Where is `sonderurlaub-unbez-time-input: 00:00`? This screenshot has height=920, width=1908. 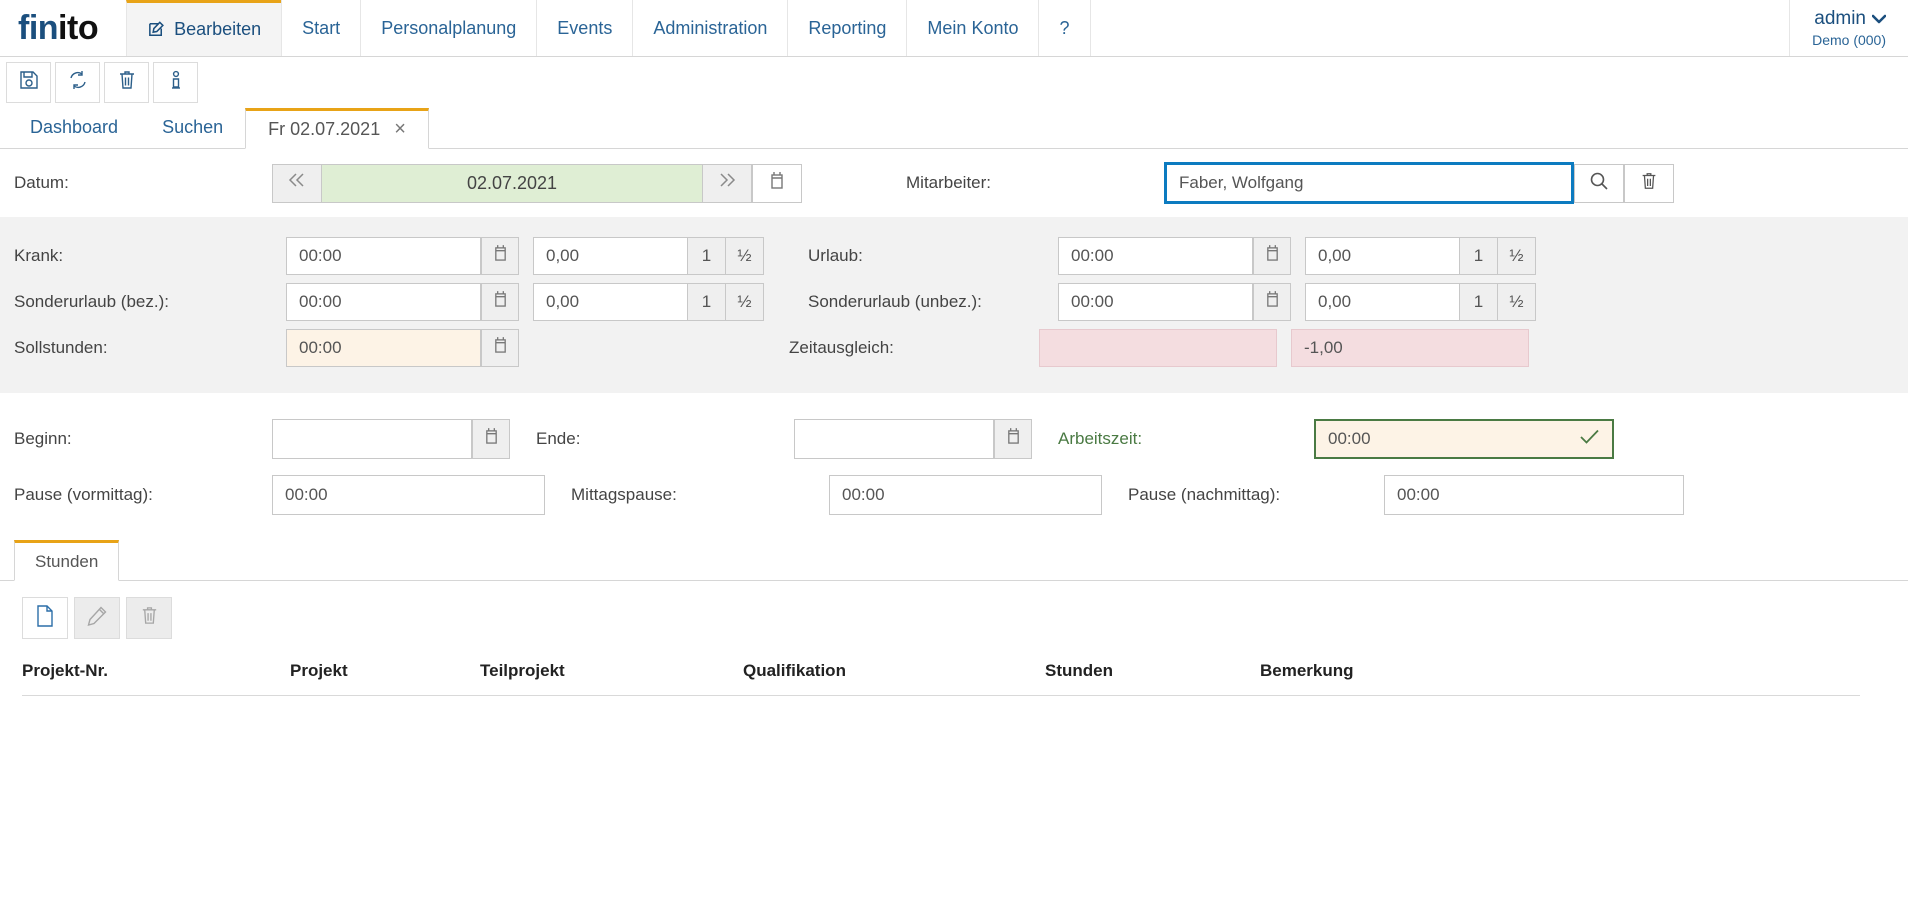
sonderurlaub-unbez-time-input: 00:00 is located at coordinates (1155, 302).